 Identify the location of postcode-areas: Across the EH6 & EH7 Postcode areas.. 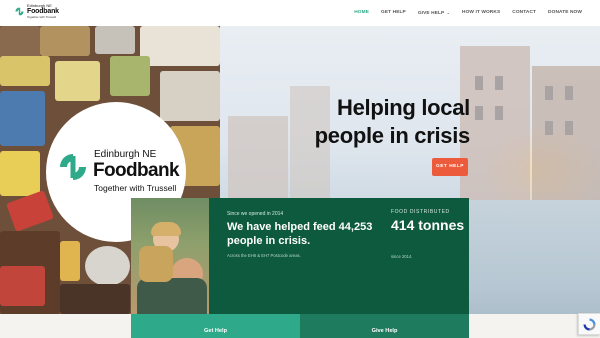
(264, 255).